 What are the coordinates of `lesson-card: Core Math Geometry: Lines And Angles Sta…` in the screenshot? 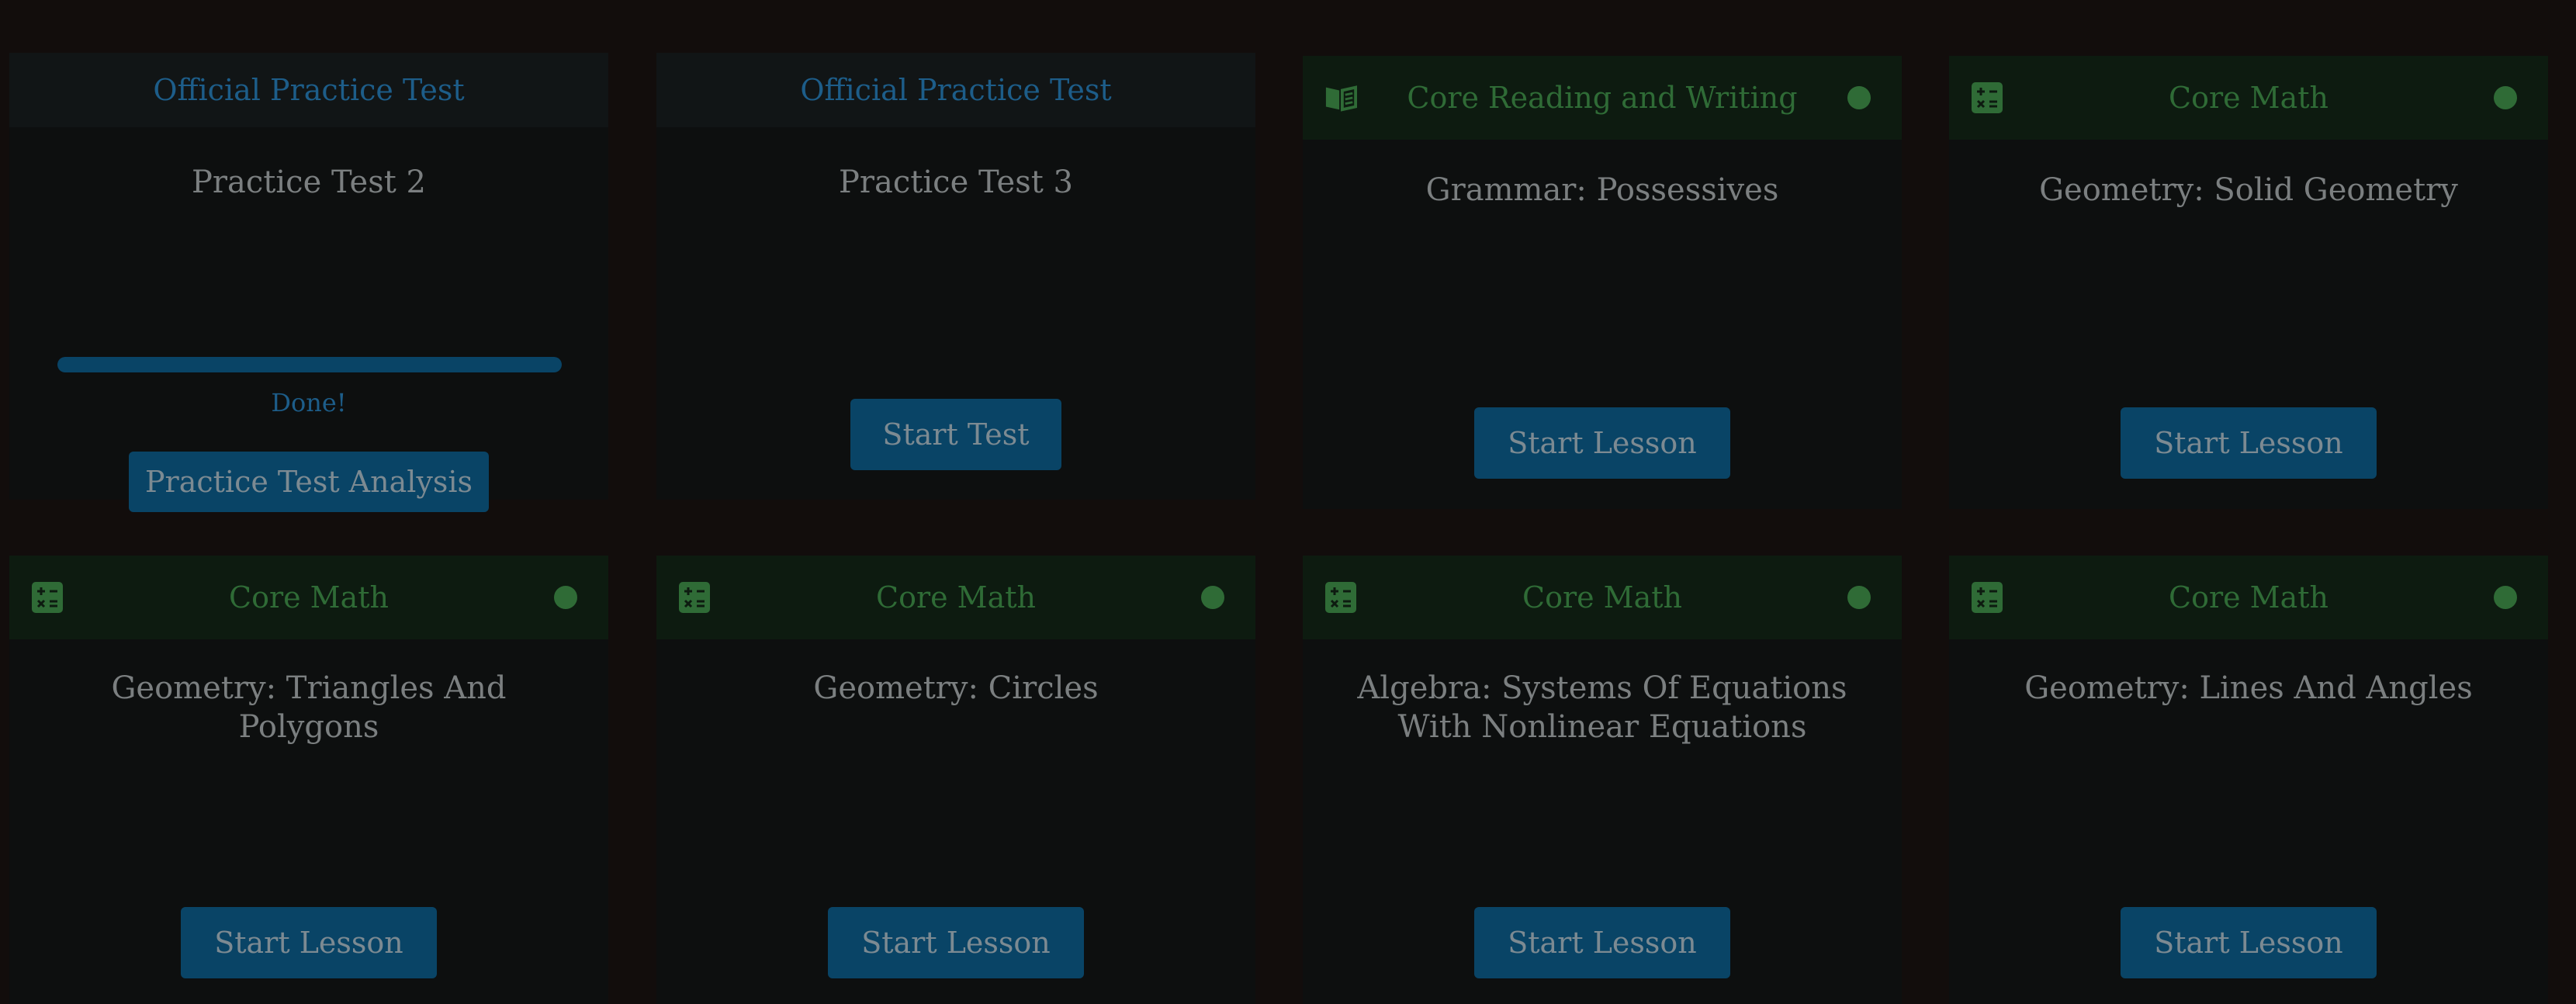 It's located at (2248, 780).